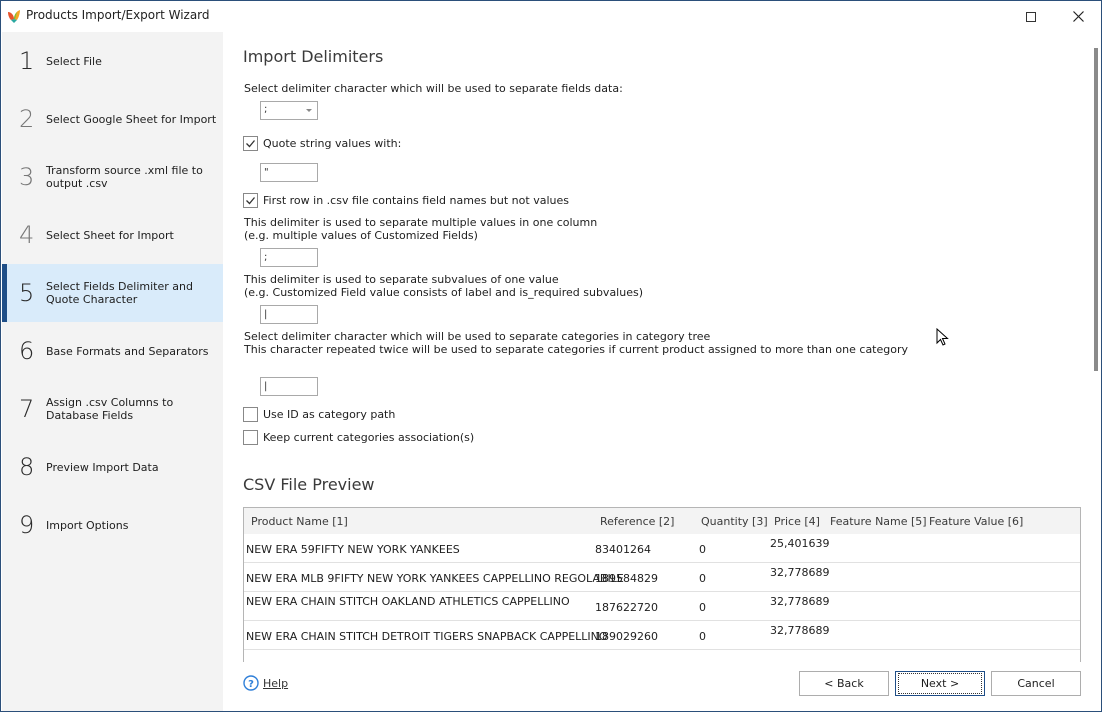 Image resolution: width=1102 pixels, height=712 pixels. What do you see at coordinates (369, 437) in the screenshot?
I see `keep-categories-label: Keep current categories association(s)` at bounding box center [369, 437].